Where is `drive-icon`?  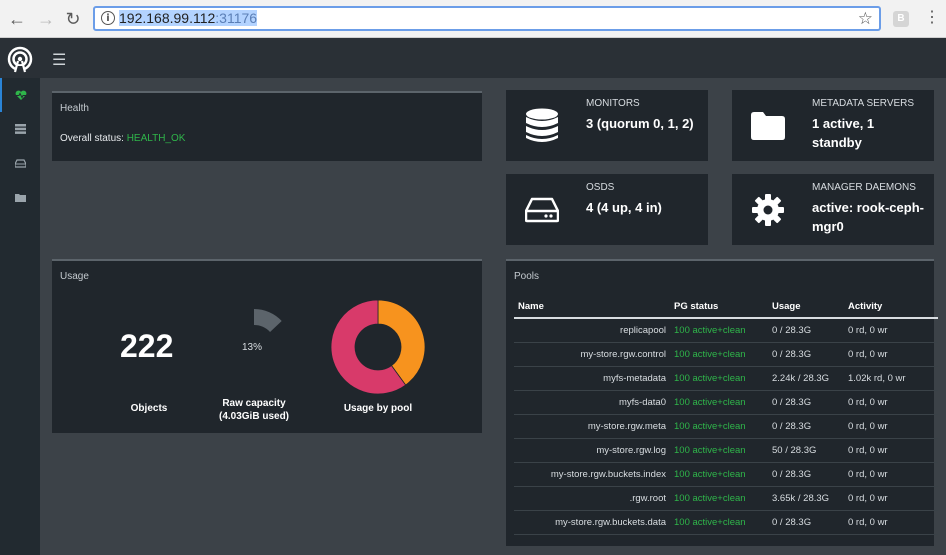
drive-icon is located at coordinates (20, 163).